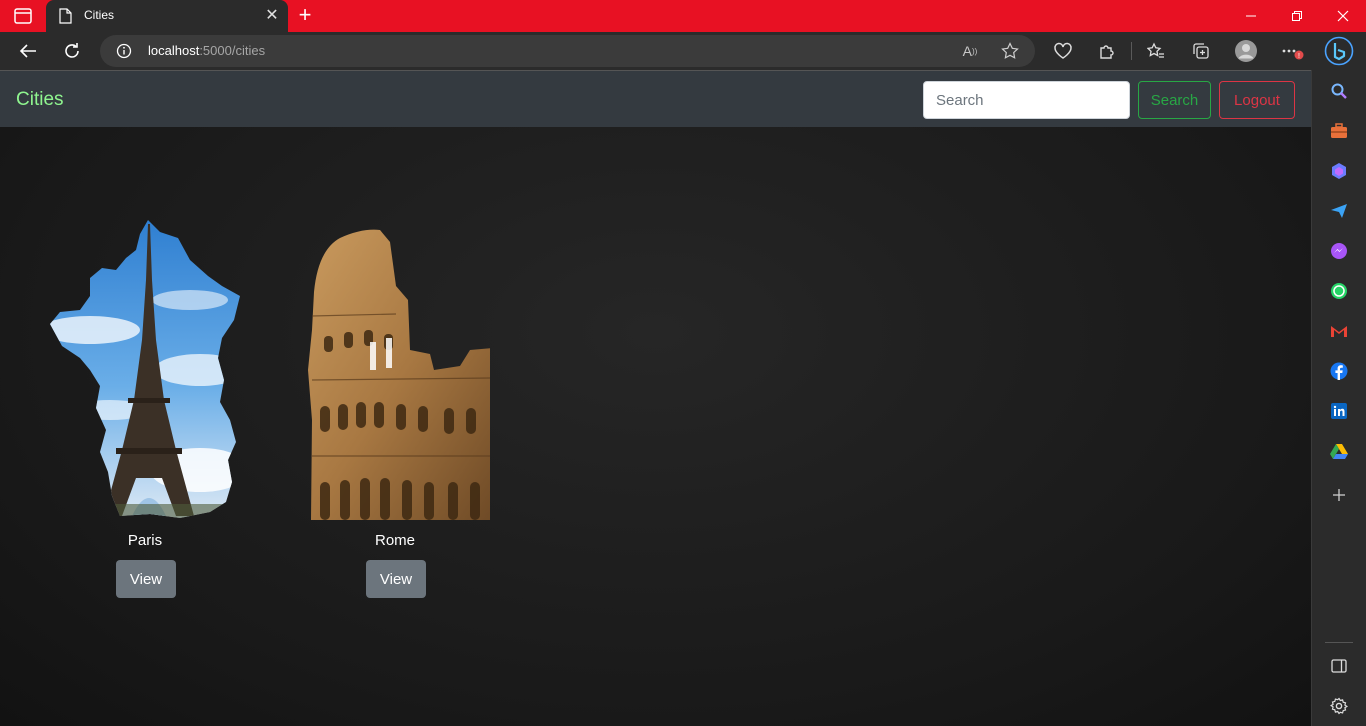 The image size is (1366, 726). I want to click on browser-titlebar: Cities ✕ +, so click(683, 16).